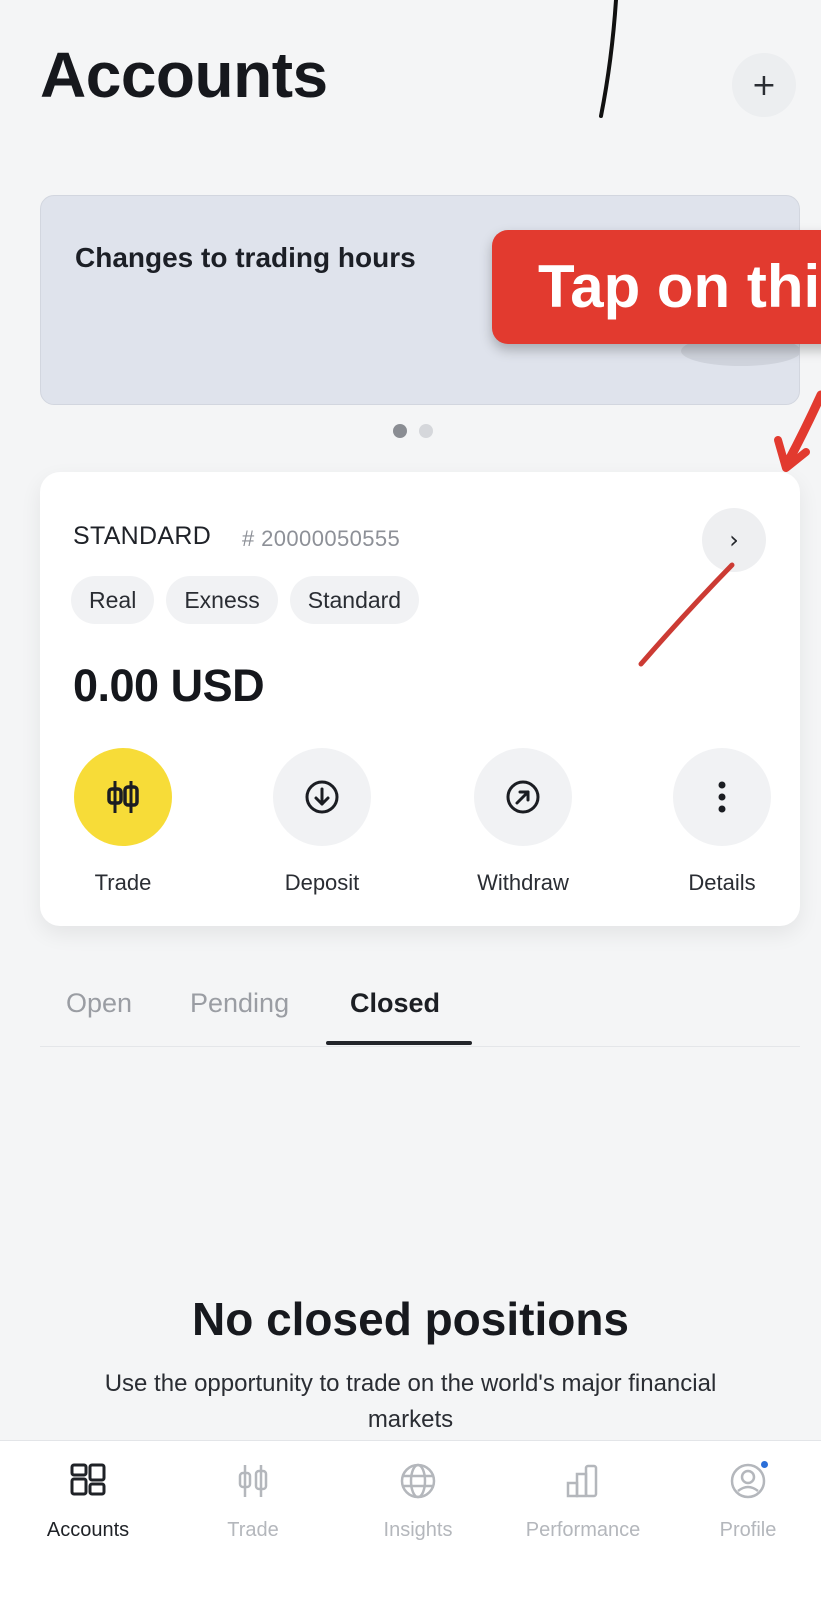 The height and width of the screenshot is (1602, 821). Describe the element at coordinates (418, 1481) in the screenshot. I see `globe-icon` at that location.